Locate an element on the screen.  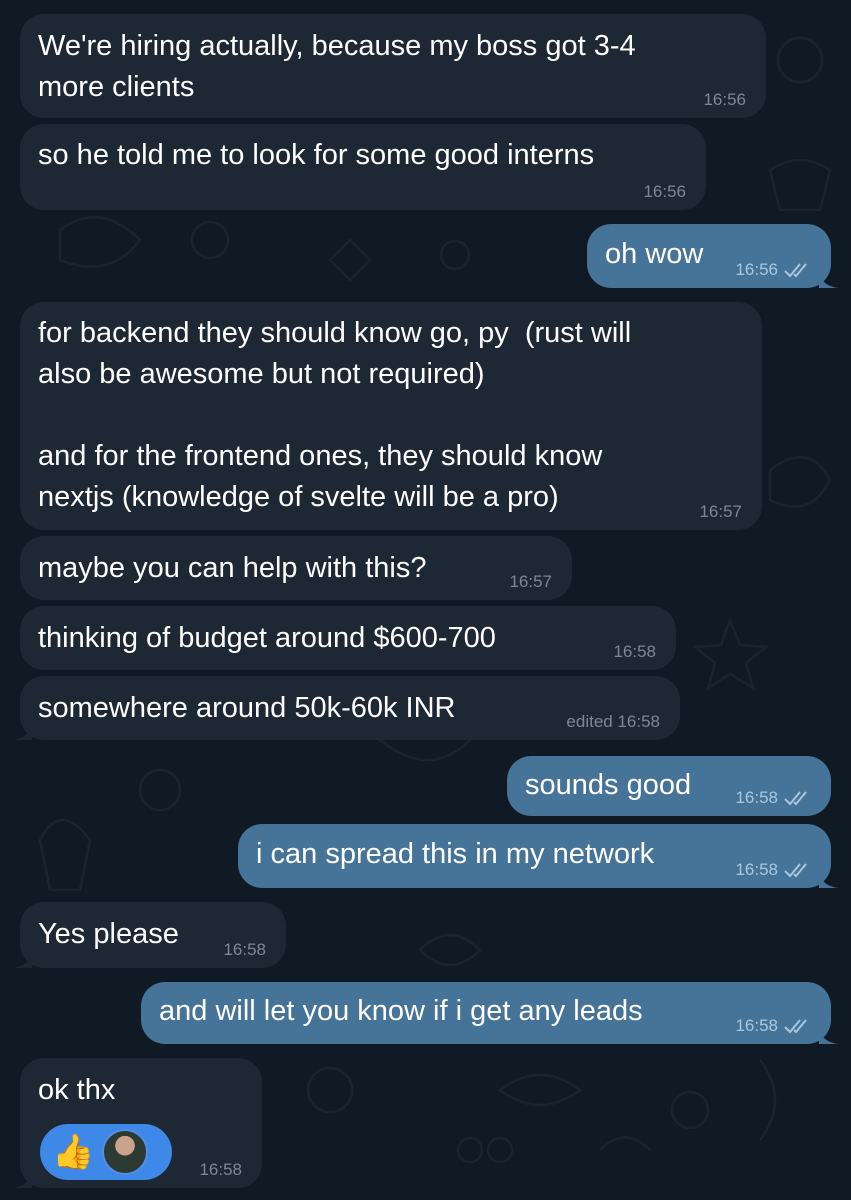
message-meta: edited 16:58 is located at coordinates (613, 722).